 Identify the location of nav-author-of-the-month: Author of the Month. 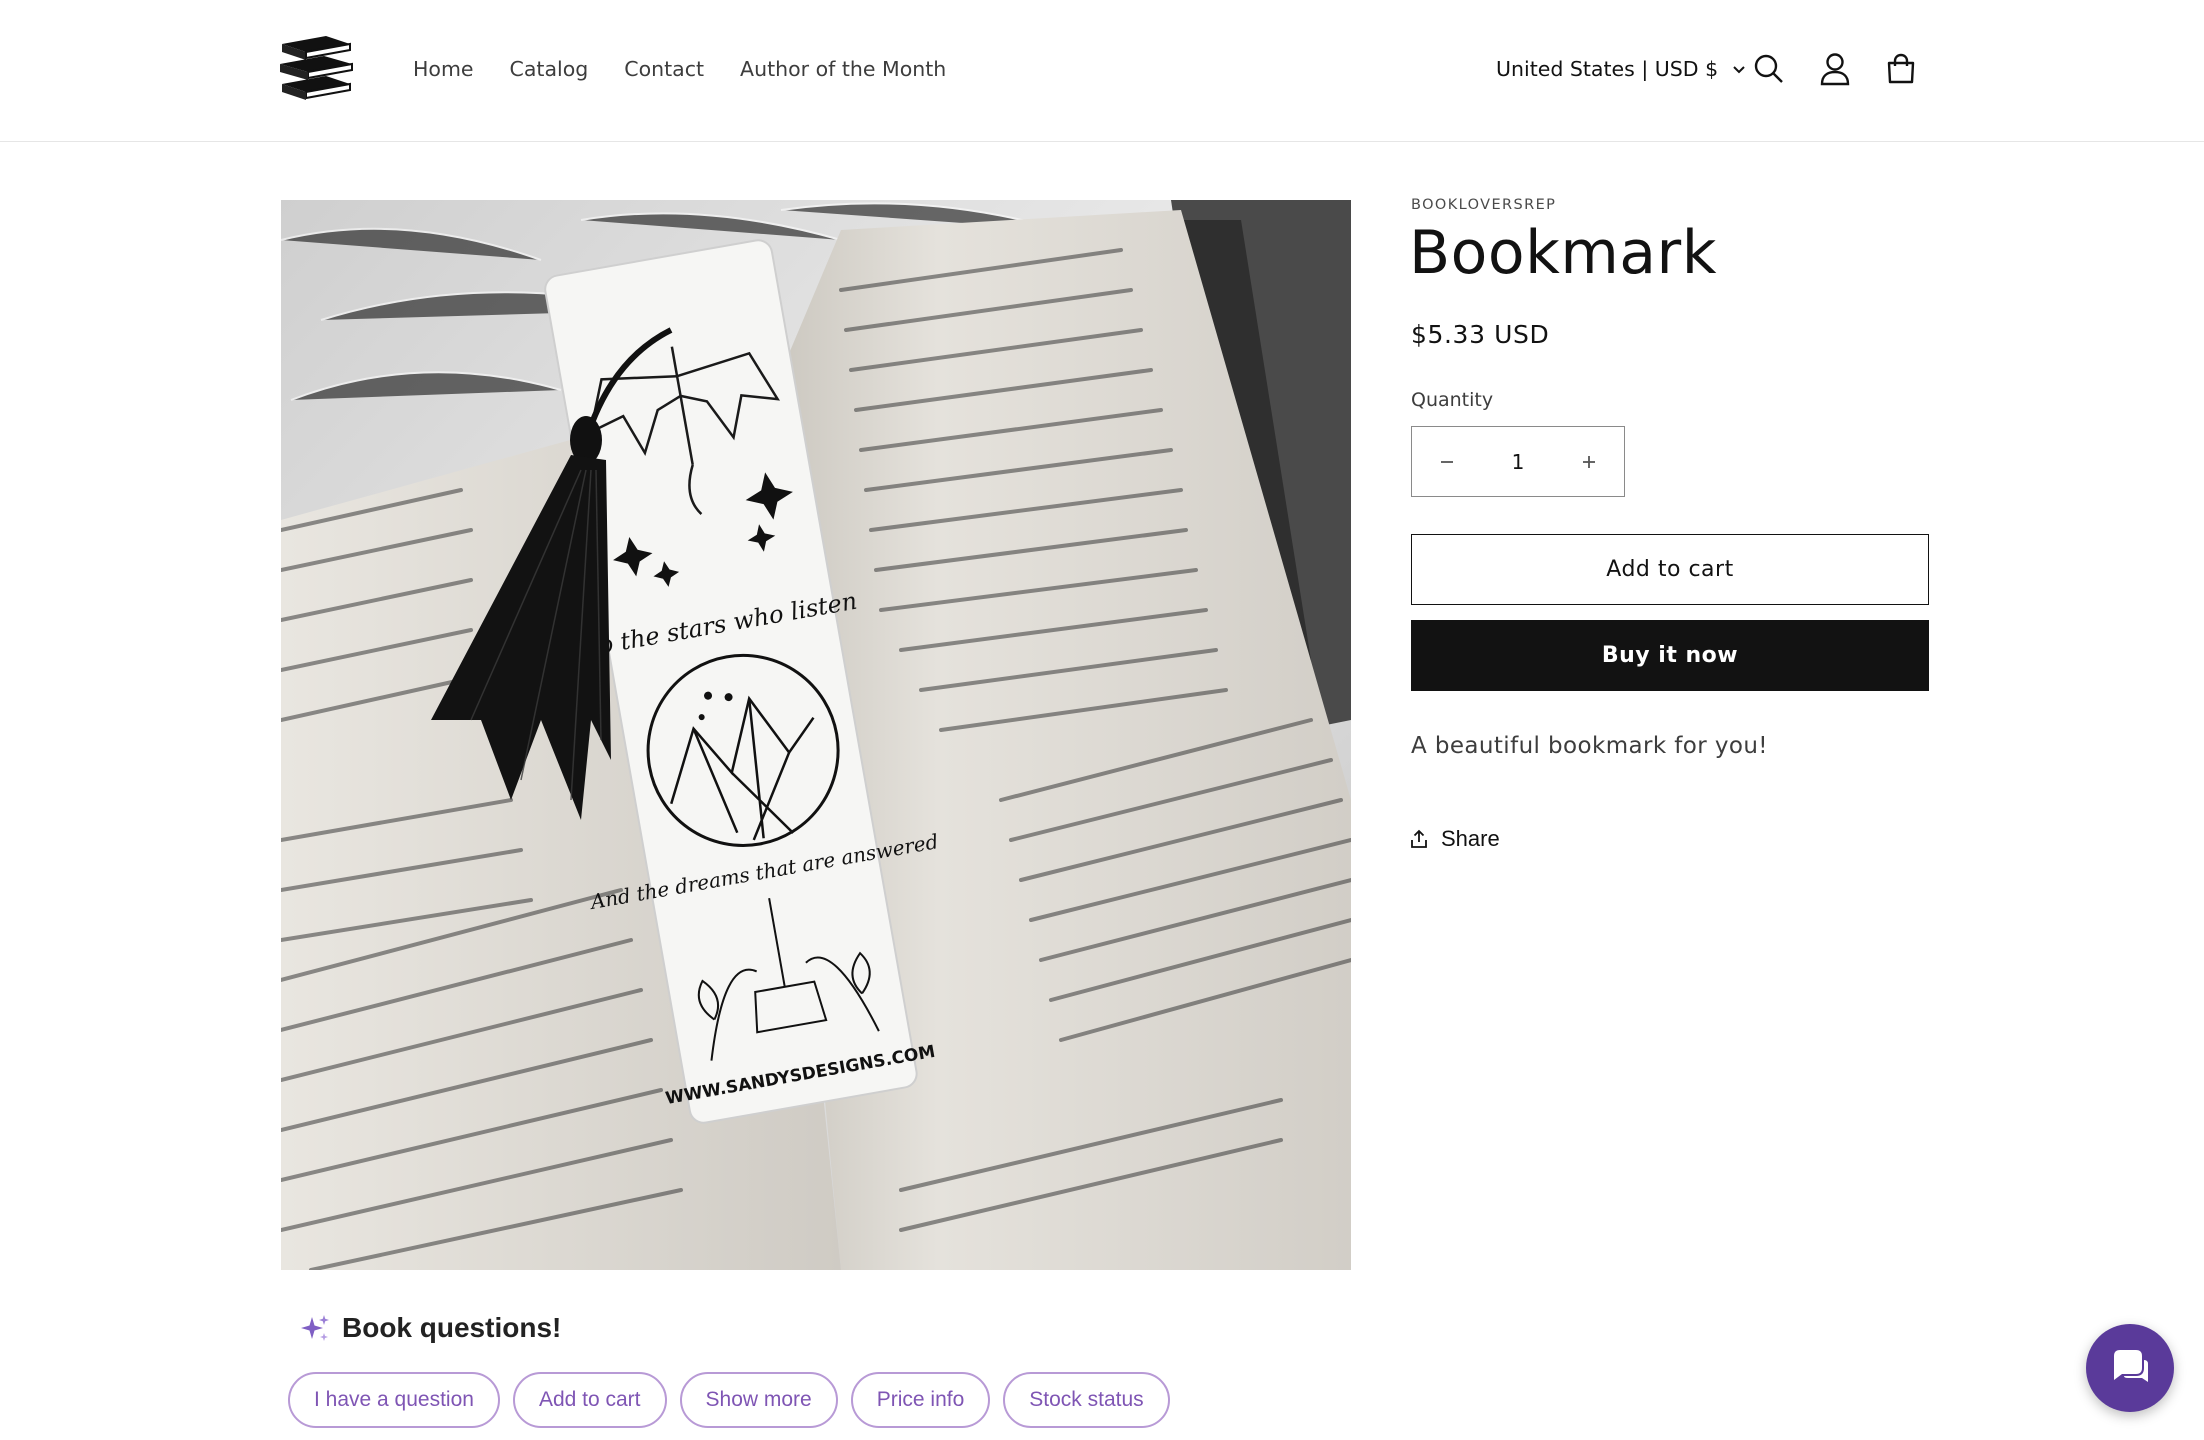
(843, 69).